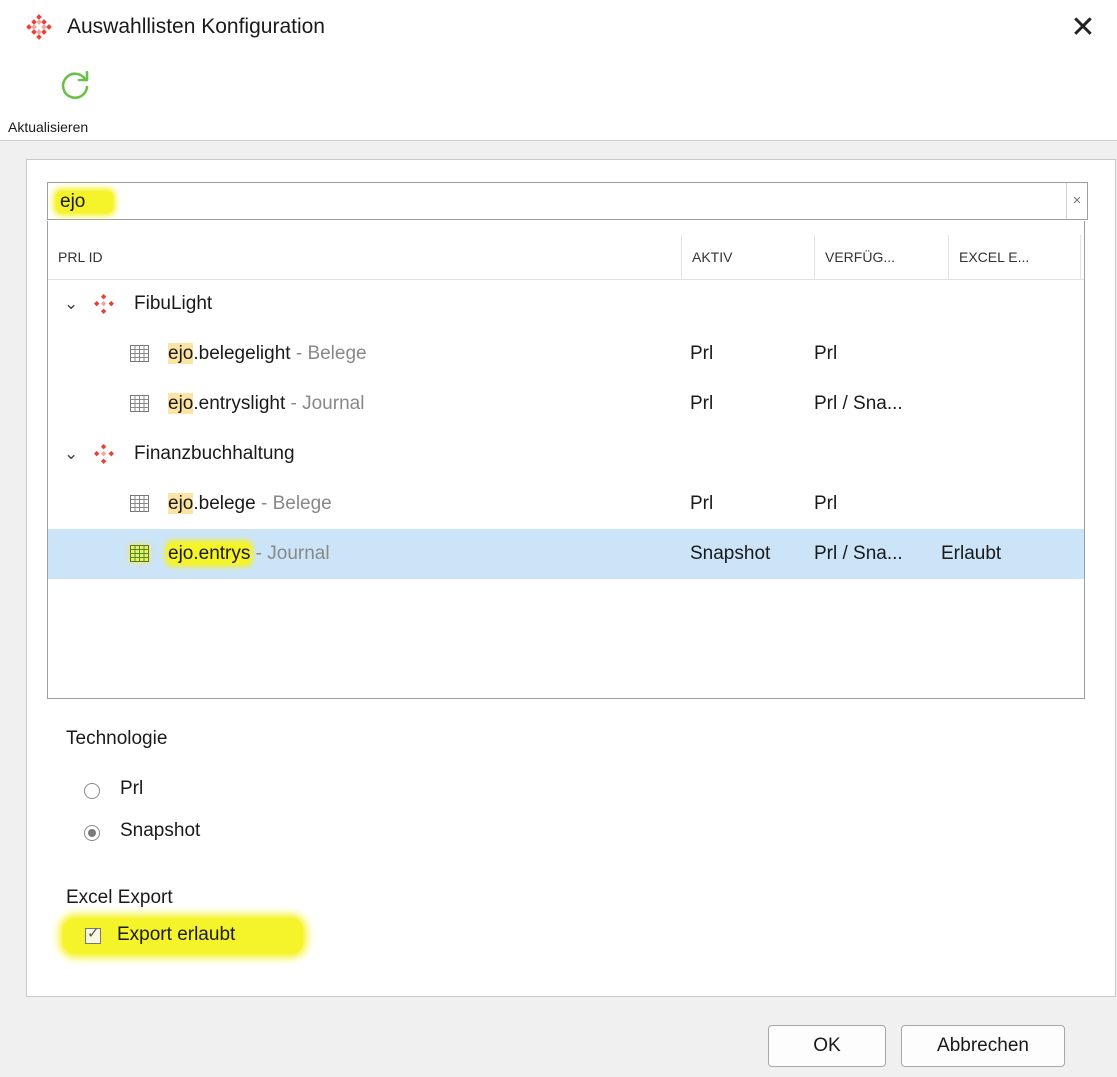 Image resolution: width=1117 pixels, height=1077 pixels. I want to click on search-input: ejo, so click(85, 202).